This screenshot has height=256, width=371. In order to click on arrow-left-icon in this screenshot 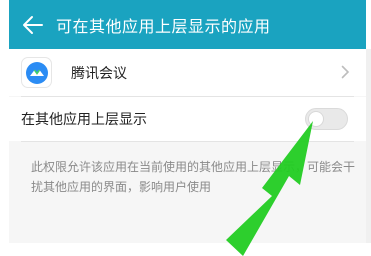, I will do `click(33, 24)`.